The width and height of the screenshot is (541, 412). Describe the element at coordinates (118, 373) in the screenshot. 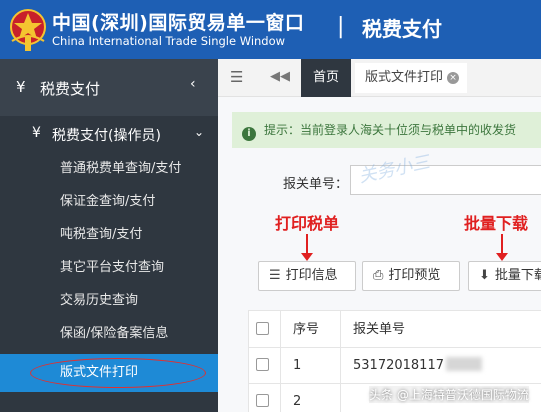

I see `annotation-circle` at that location.